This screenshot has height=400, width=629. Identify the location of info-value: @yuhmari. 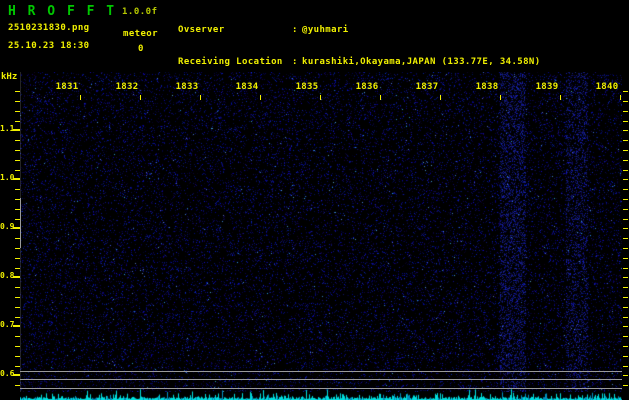
(325, 30).